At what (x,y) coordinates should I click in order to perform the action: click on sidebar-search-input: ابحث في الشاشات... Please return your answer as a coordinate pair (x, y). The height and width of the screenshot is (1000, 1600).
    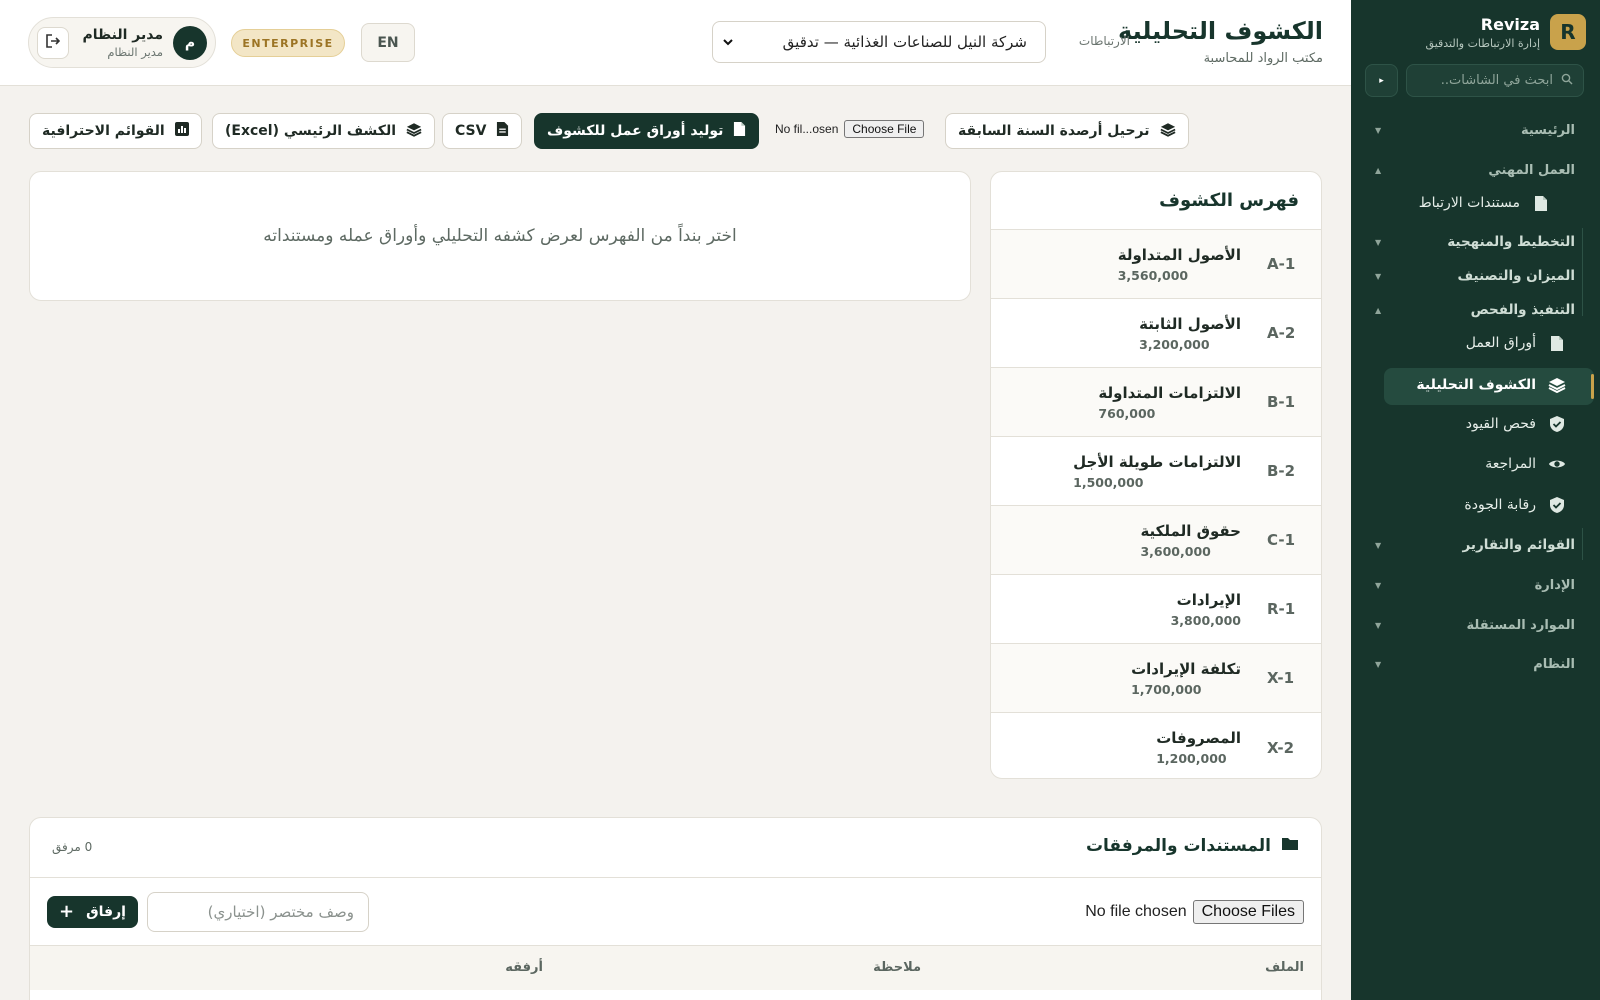
    Looking at the image, I should click on (1495, 80).